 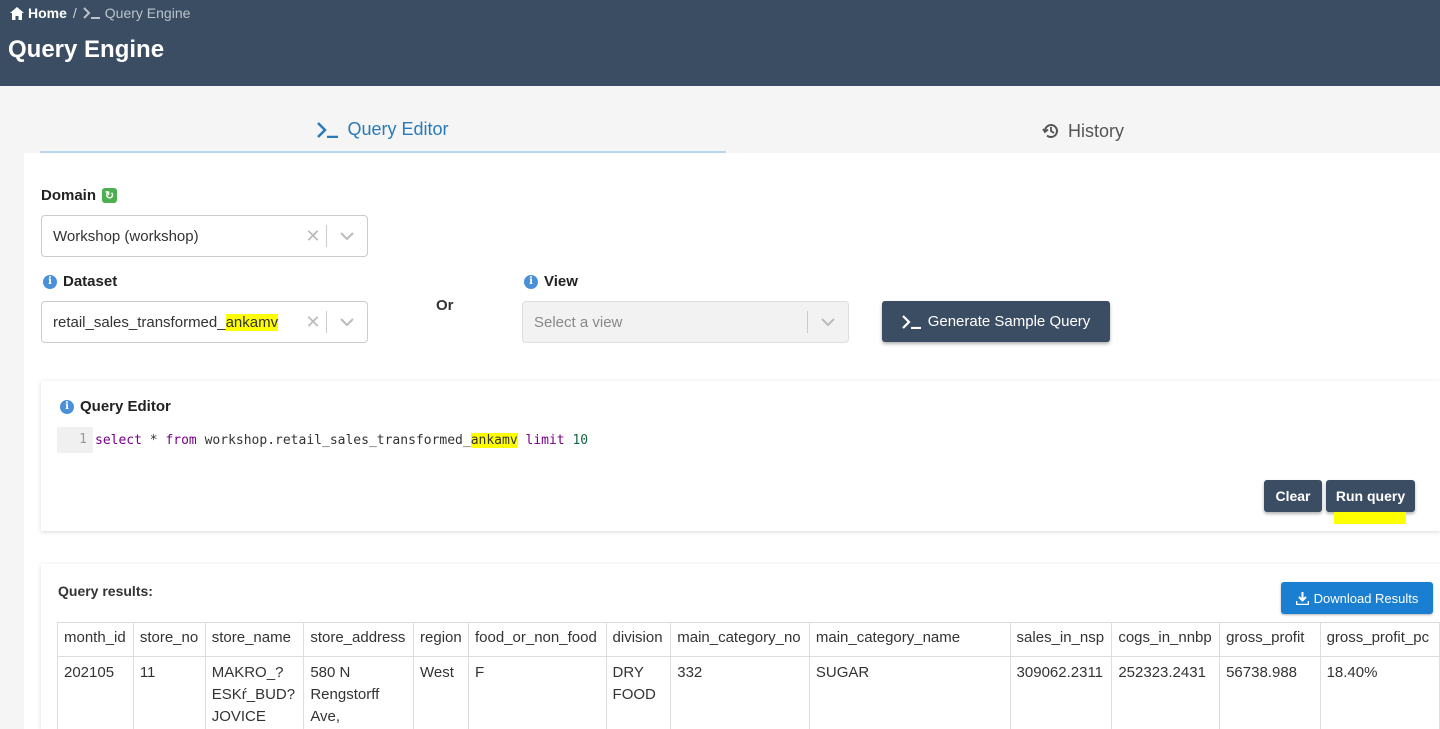 What do you see at coordinates (1095, 130) in the screenshot?
I see `tab-history-label: History` at bounding box center [1095, 130].